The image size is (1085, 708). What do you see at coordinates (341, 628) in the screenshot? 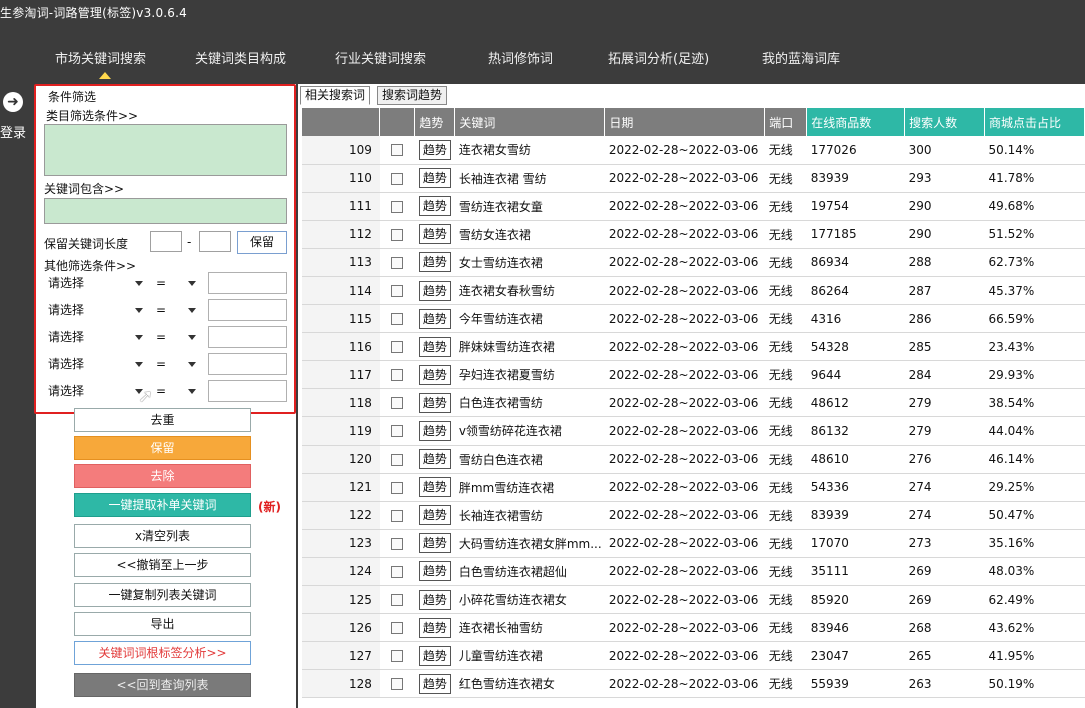
I see `row-index: 126` at bounding box center [341, 628].